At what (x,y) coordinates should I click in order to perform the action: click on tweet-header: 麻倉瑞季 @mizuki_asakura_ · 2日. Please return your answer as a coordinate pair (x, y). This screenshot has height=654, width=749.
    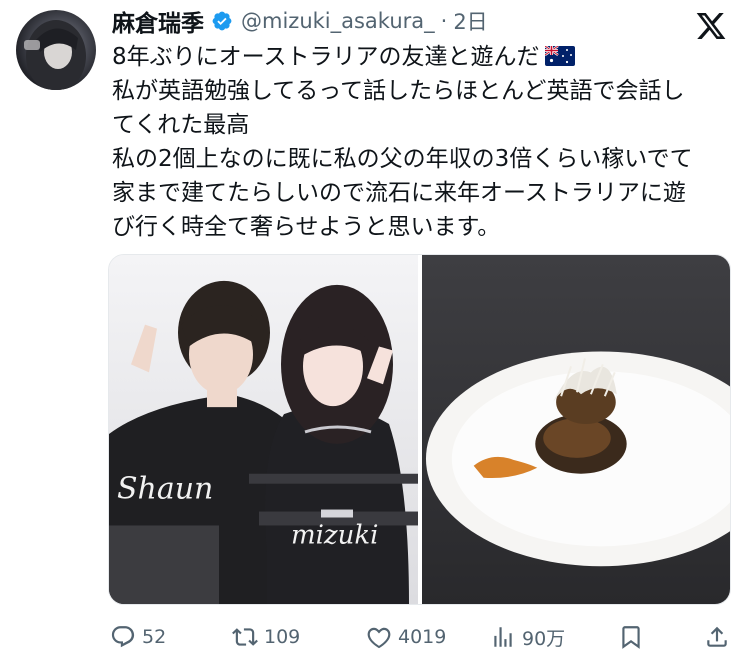
    Looking at the image, I should click on (300, 21).